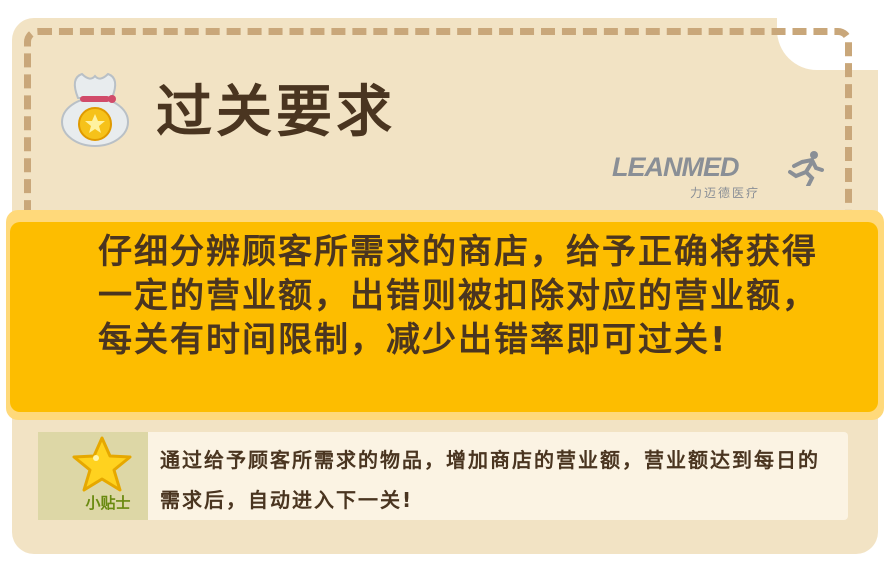 Image resolution: width=887 pixels, height=566 pixels. Describe the element at coordinates (725, 193) in the screenshot. I see `brand-subtitle: 力迈德医疗` at that location.